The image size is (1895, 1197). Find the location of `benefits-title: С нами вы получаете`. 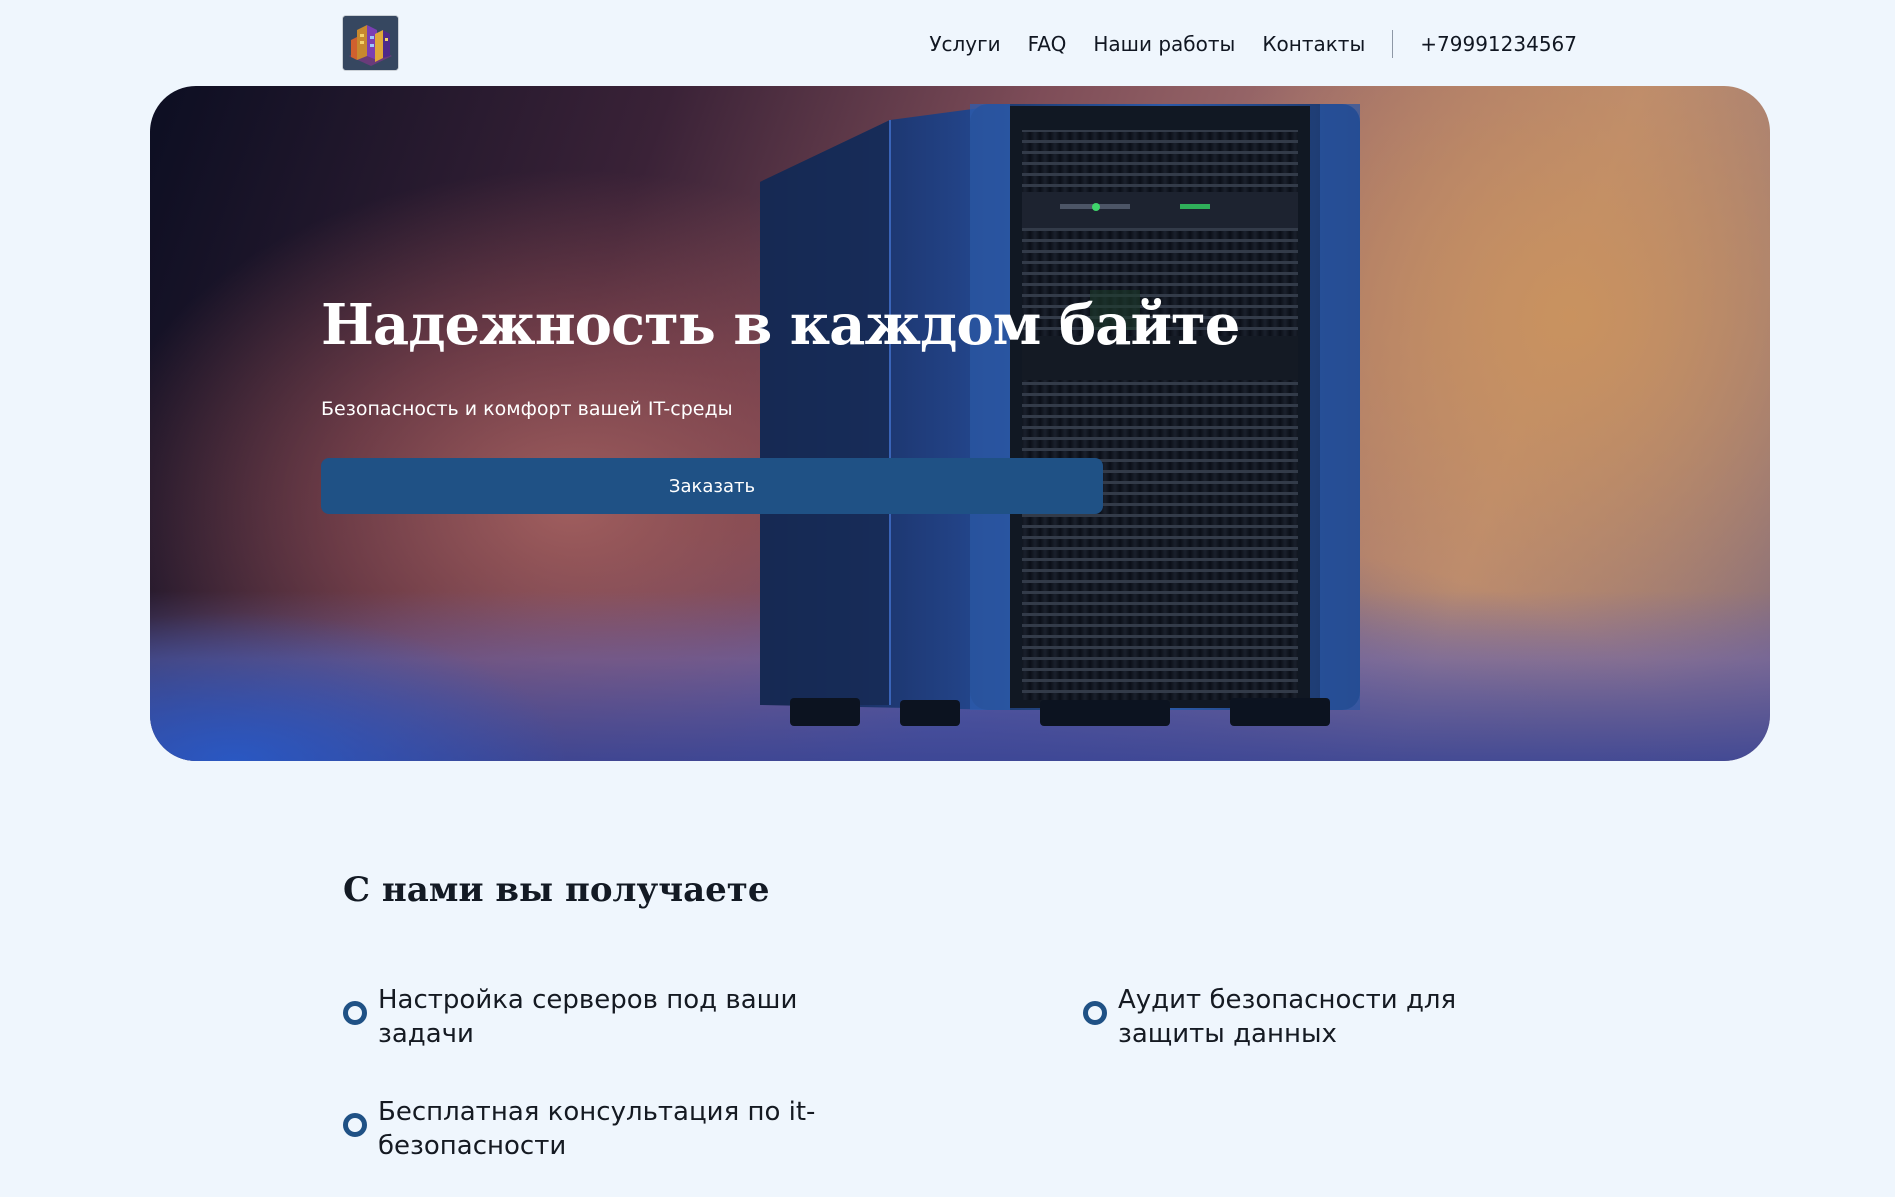

benefits-title: С нами вы получаете is located at coordinates (556, 890).